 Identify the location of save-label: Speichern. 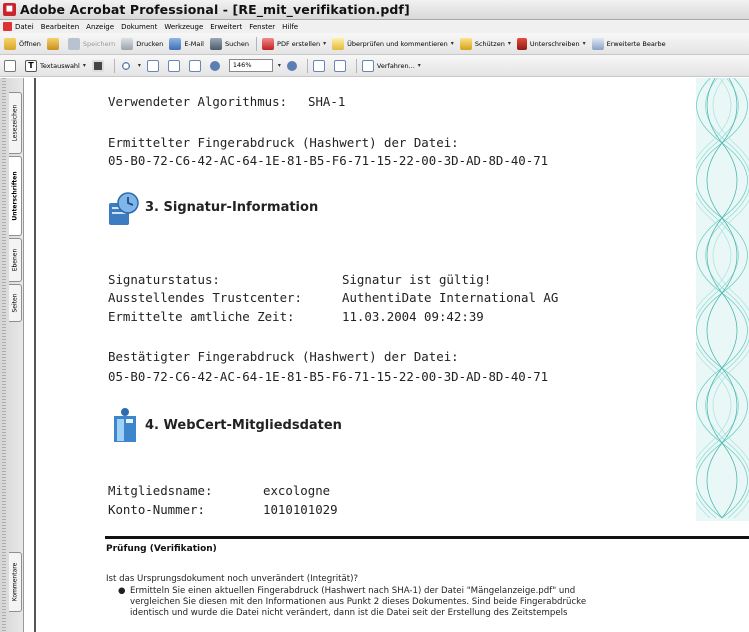
(99, 43).